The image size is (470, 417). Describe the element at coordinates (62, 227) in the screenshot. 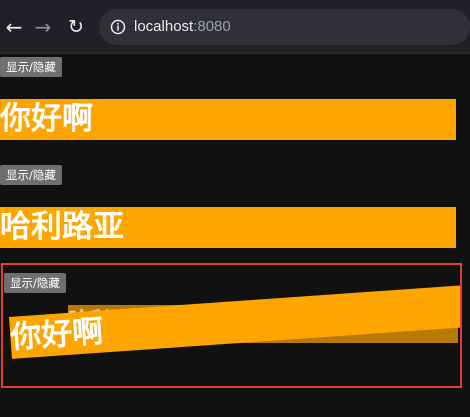

I see `hallelujah-banner-text: 哈利路亚` at that location.